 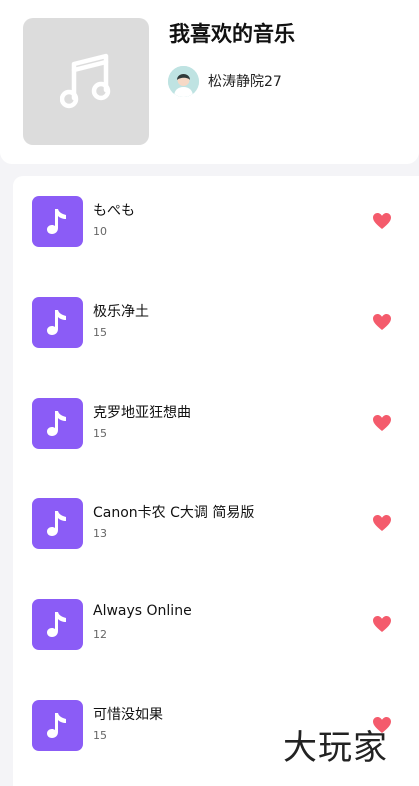 What do you see at coordinates (216, 226) in the screenshot?
I see `song-row: もぺも 10` at bounding box center [216, 226].